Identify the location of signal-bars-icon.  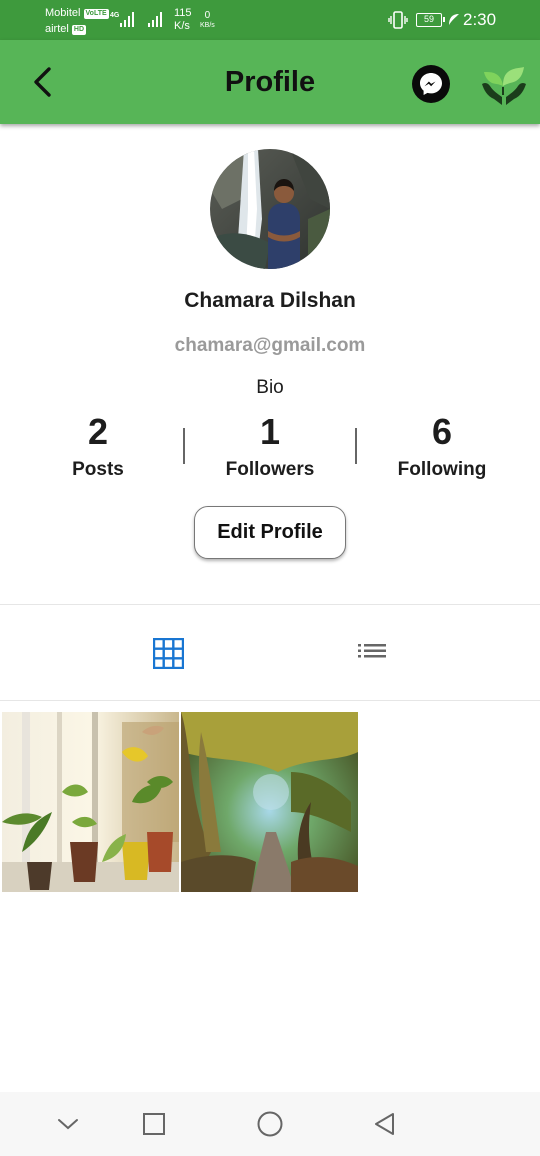
(128, 19).